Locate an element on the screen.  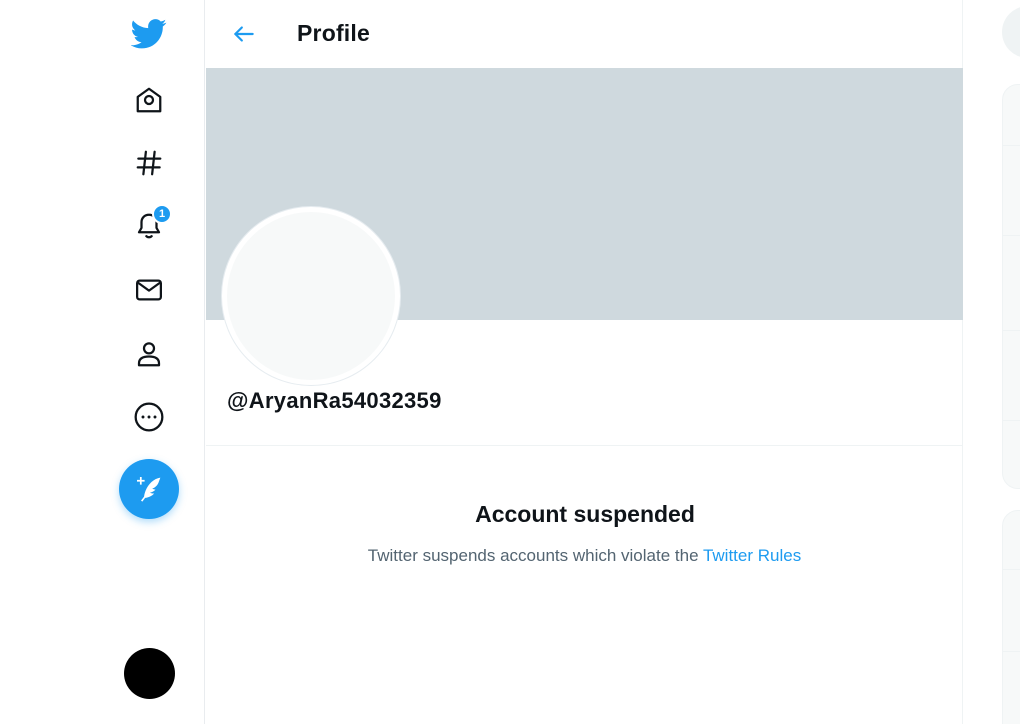
twitter-rules-link: Twitter Rules is located at coordinates (752, 555).